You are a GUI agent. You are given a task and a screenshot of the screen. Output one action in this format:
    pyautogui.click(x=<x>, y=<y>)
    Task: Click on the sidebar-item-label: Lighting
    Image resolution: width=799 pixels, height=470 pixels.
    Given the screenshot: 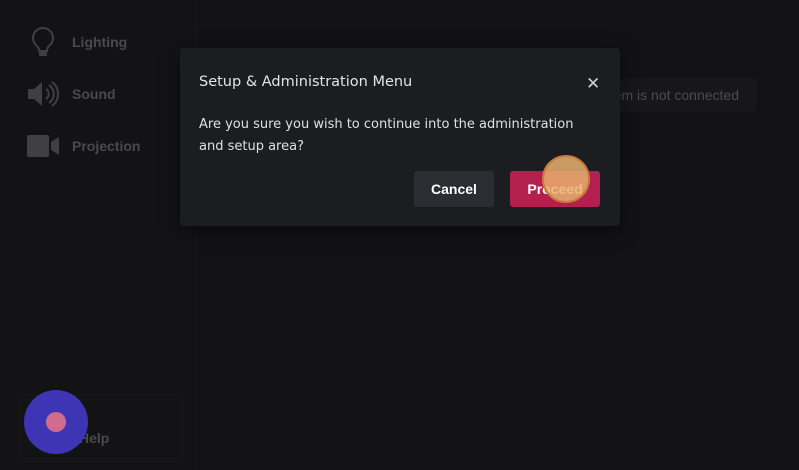 What is the action you would take?
    pyautogui.click(x=100, y=42)
    